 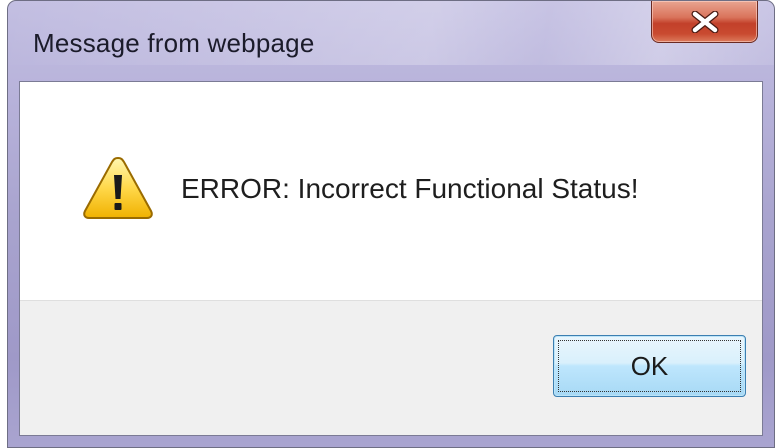 I want to click on ok-button-label: OK, so click(x=649, y=365).